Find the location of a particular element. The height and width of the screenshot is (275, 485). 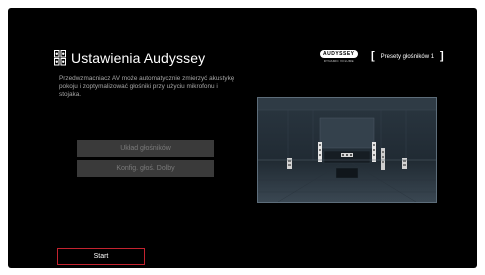

room-speaker-setup-icon is located at coordinates (347, 150).